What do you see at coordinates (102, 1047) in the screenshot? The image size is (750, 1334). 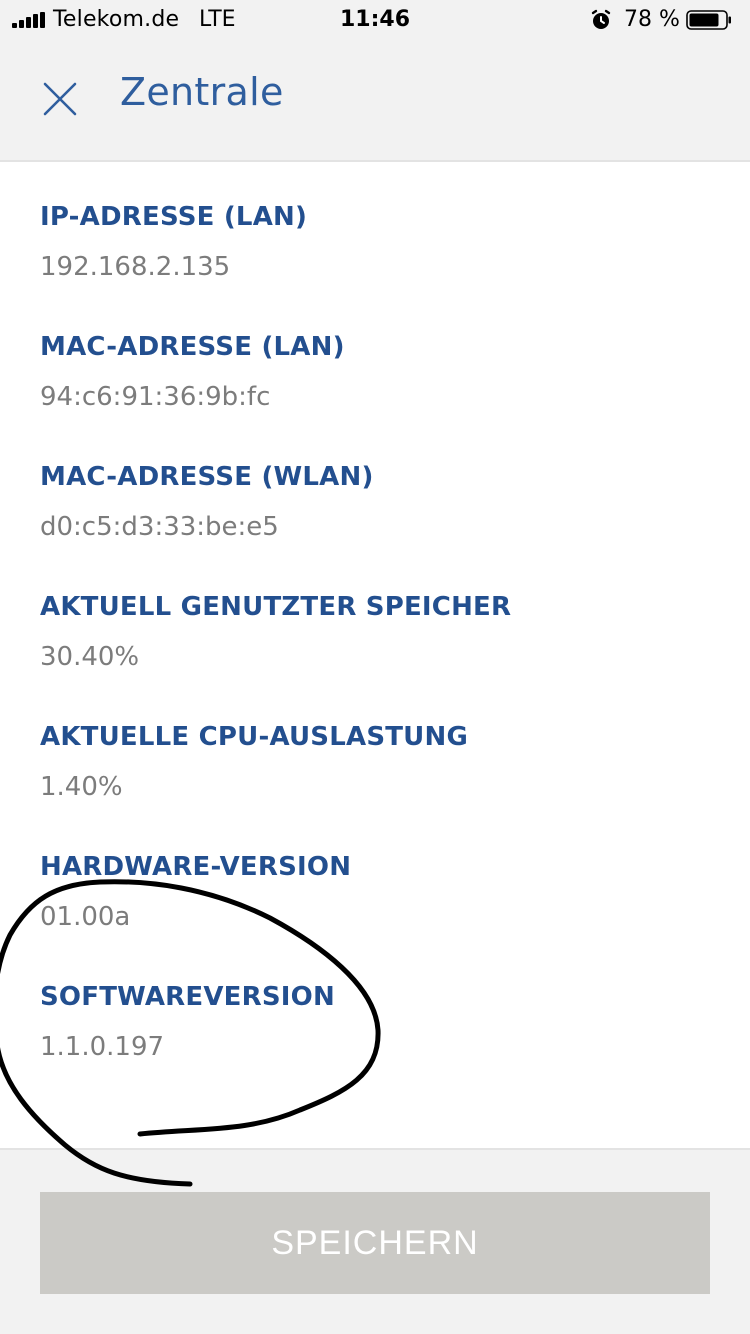 I see `info-value: 1.1.0.197` at bounding box center [102, 1047].